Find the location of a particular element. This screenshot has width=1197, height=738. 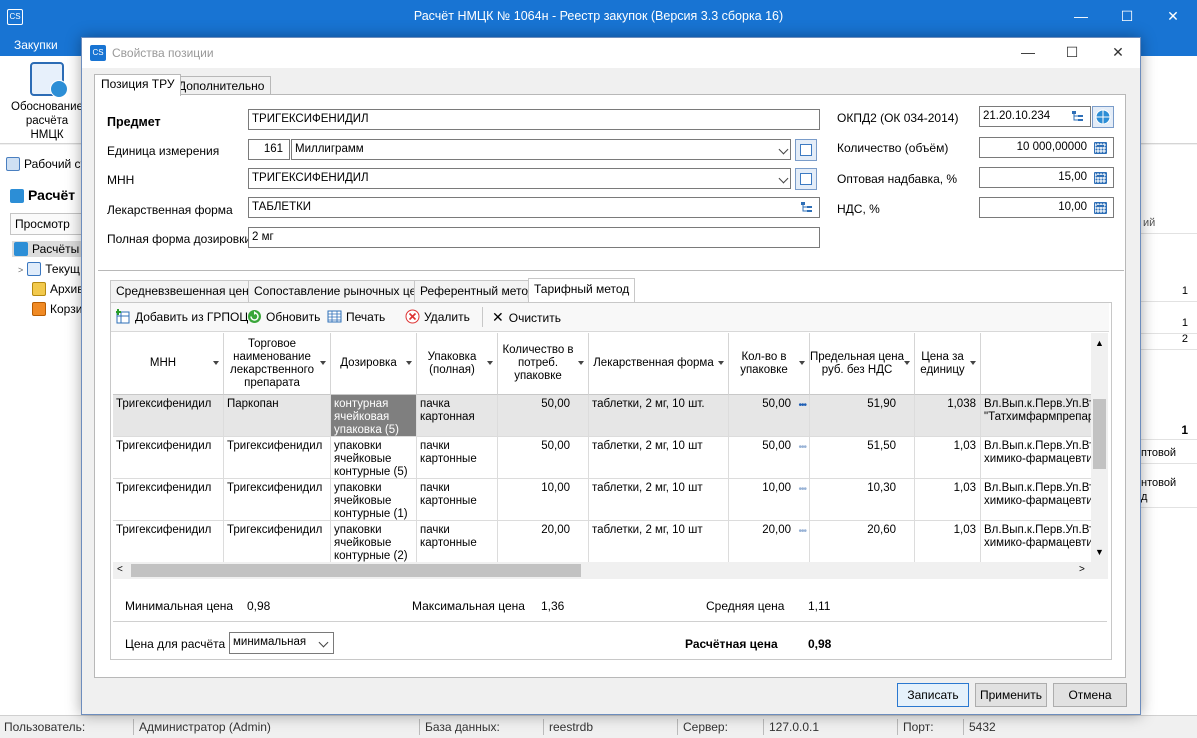

tree-root: Расчёты is located at coordinates (47, 249).